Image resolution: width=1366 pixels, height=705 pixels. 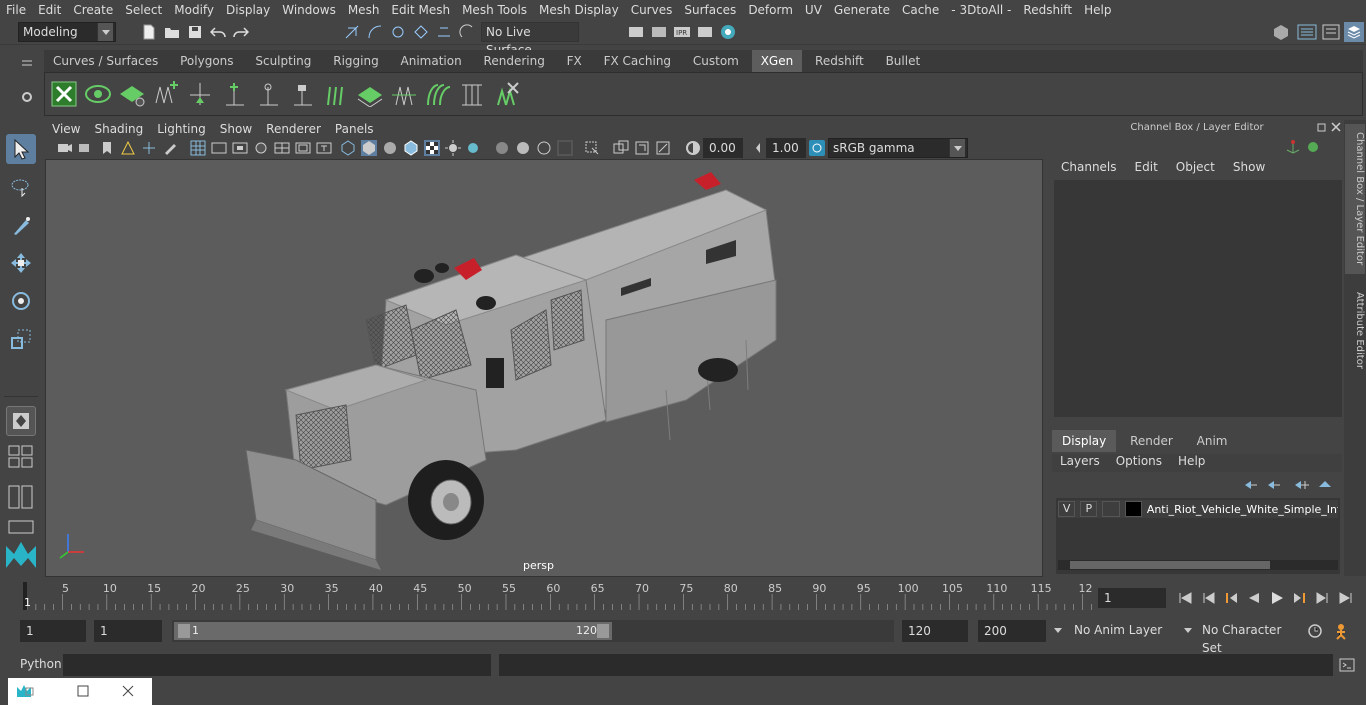 What do you see at coordinates (716, 61) in the screenshot?
I see `tab-custom: Custom` at bounding box center [716, 61].